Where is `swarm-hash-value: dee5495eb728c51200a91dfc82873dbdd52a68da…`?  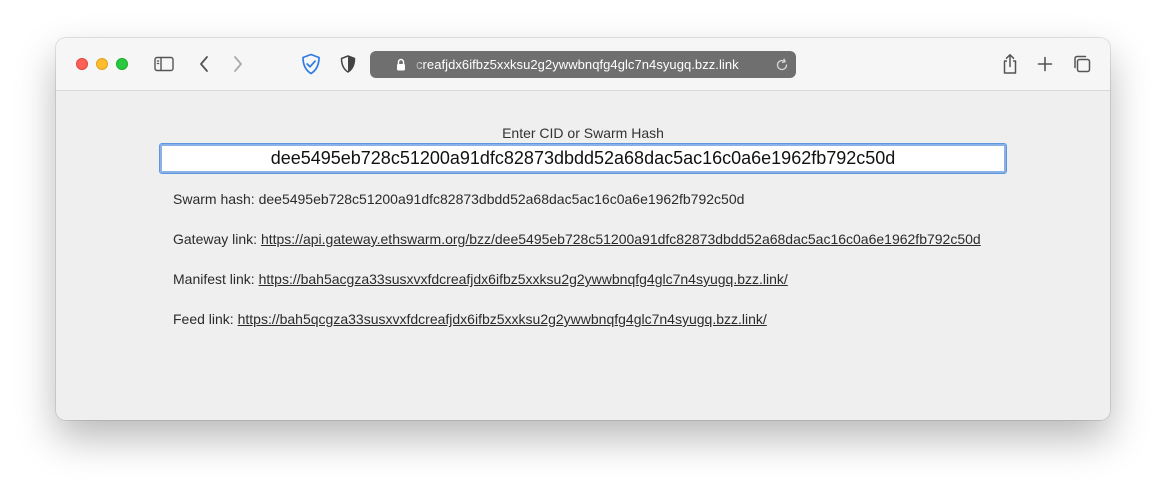
swarm-hash-value: dee5495eb728c51200a91dfc82873dbdd52a68da… is located at coordinates (501, 199).